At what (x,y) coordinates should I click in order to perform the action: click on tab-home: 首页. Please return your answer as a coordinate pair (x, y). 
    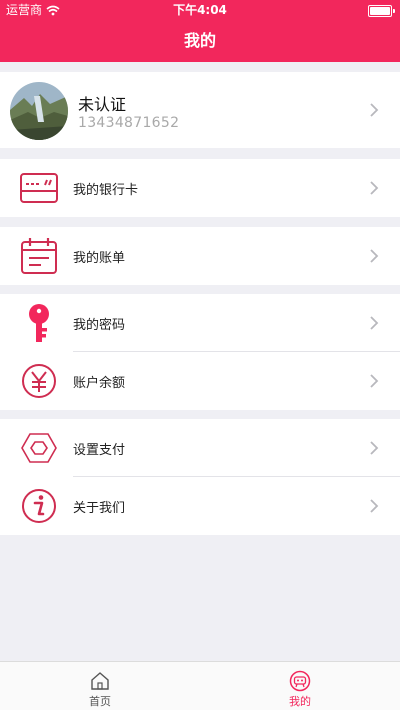
    Looking at the image, I should click on (100, 686).